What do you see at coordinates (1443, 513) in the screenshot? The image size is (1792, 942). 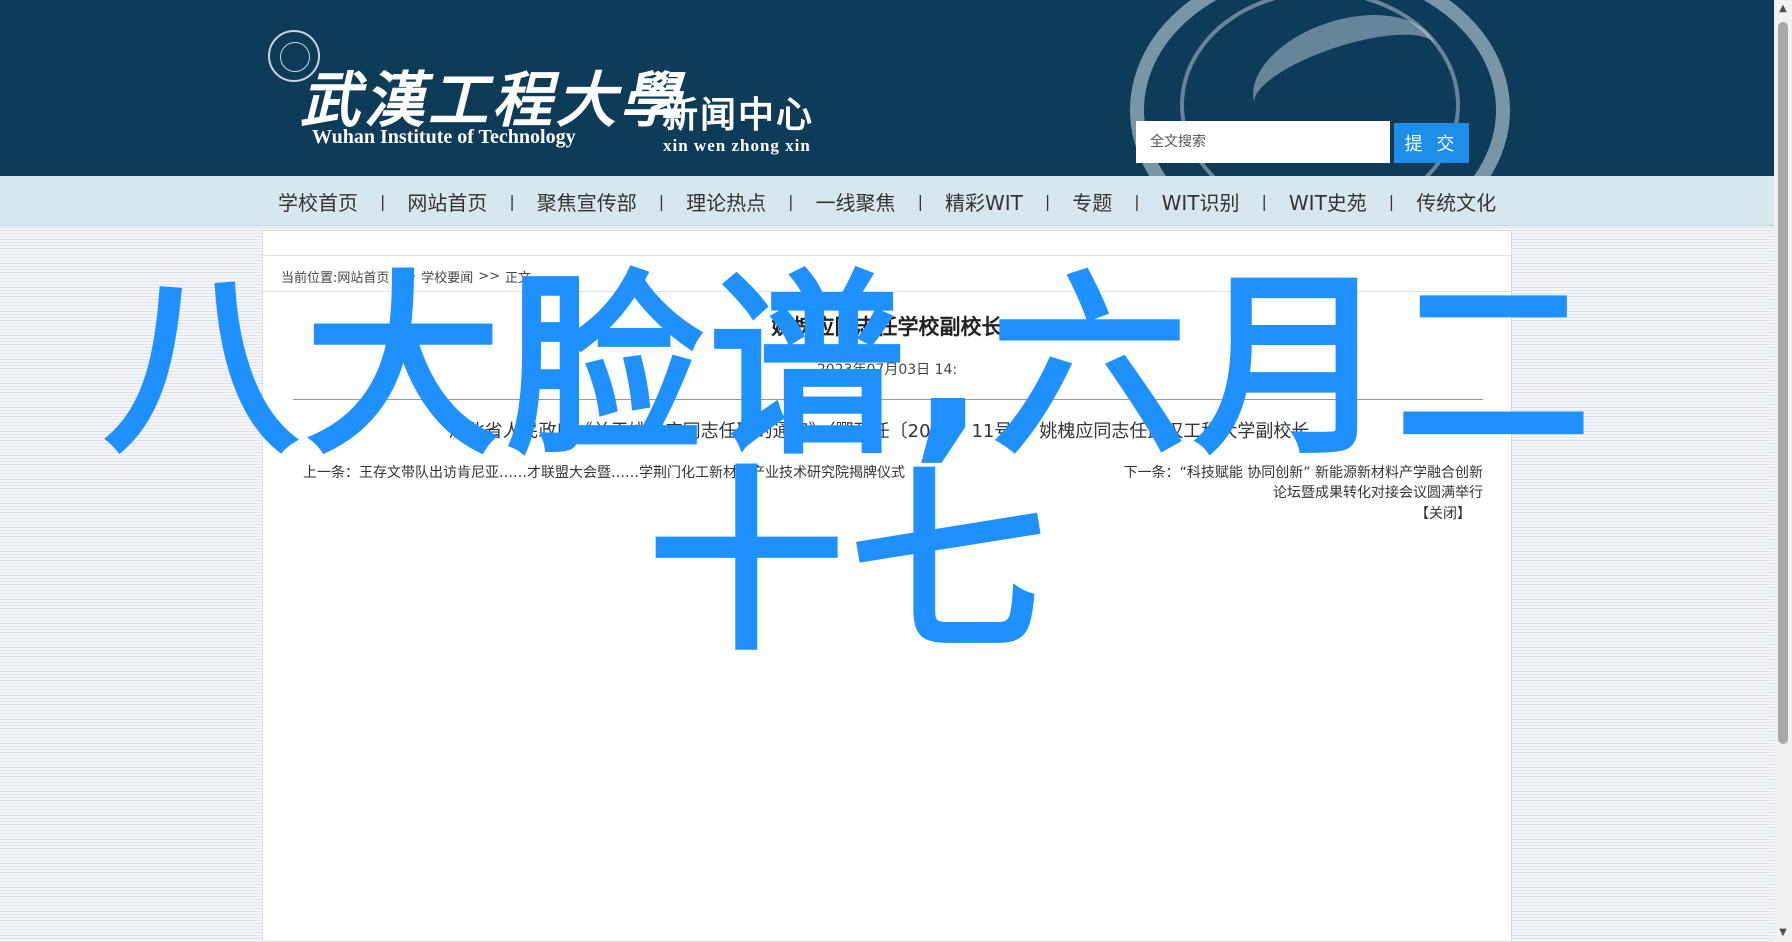 I see `close-button: 【关闭】` at bounding box center [1443, 513].